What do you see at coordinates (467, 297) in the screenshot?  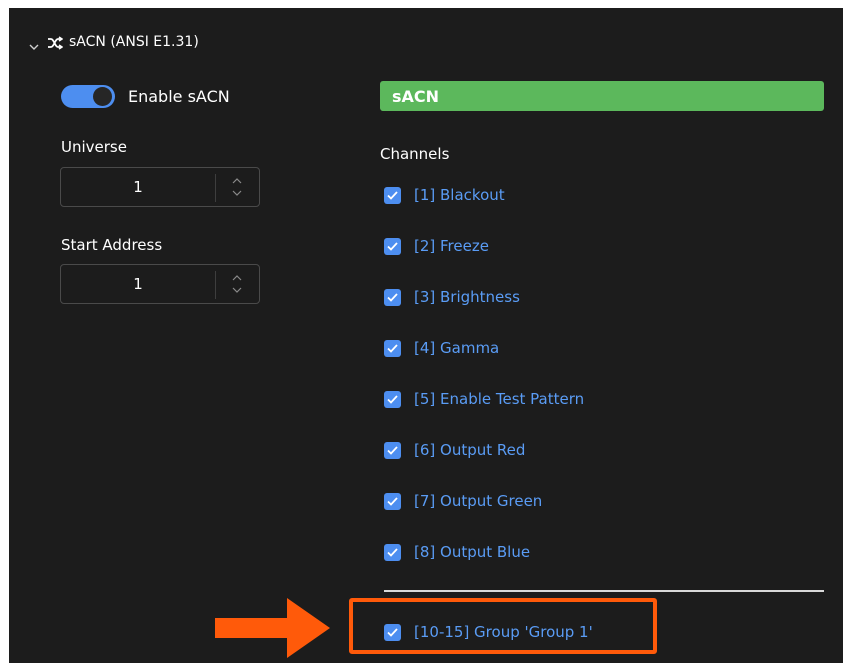 I see `channel-label: [3] Brightness` at bounding box center [467, 297].